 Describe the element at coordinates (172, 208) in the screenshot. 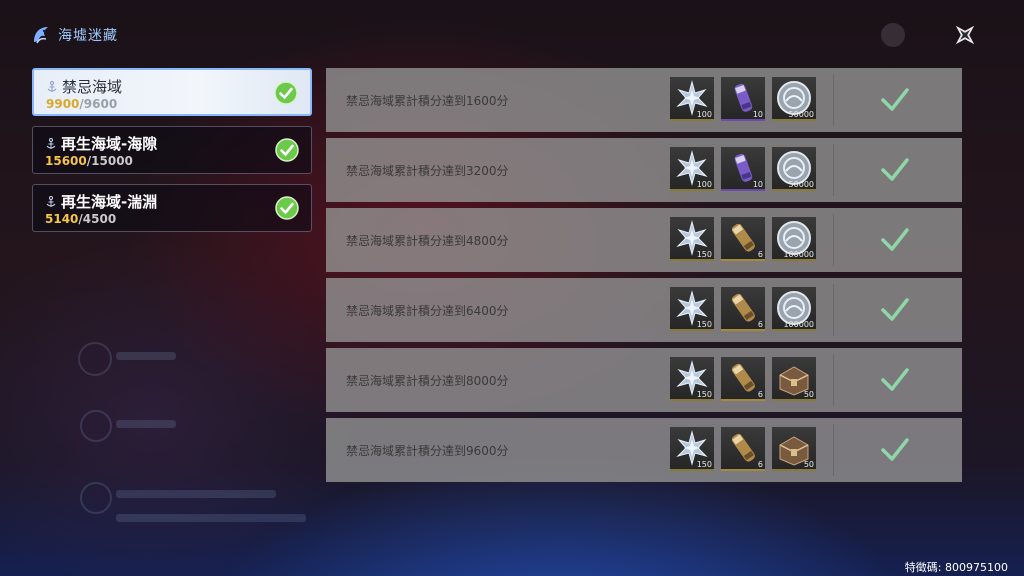

I see `zone-item-regen-sea-abyss: 再生海域-湍淵 5140/4500` at that location.